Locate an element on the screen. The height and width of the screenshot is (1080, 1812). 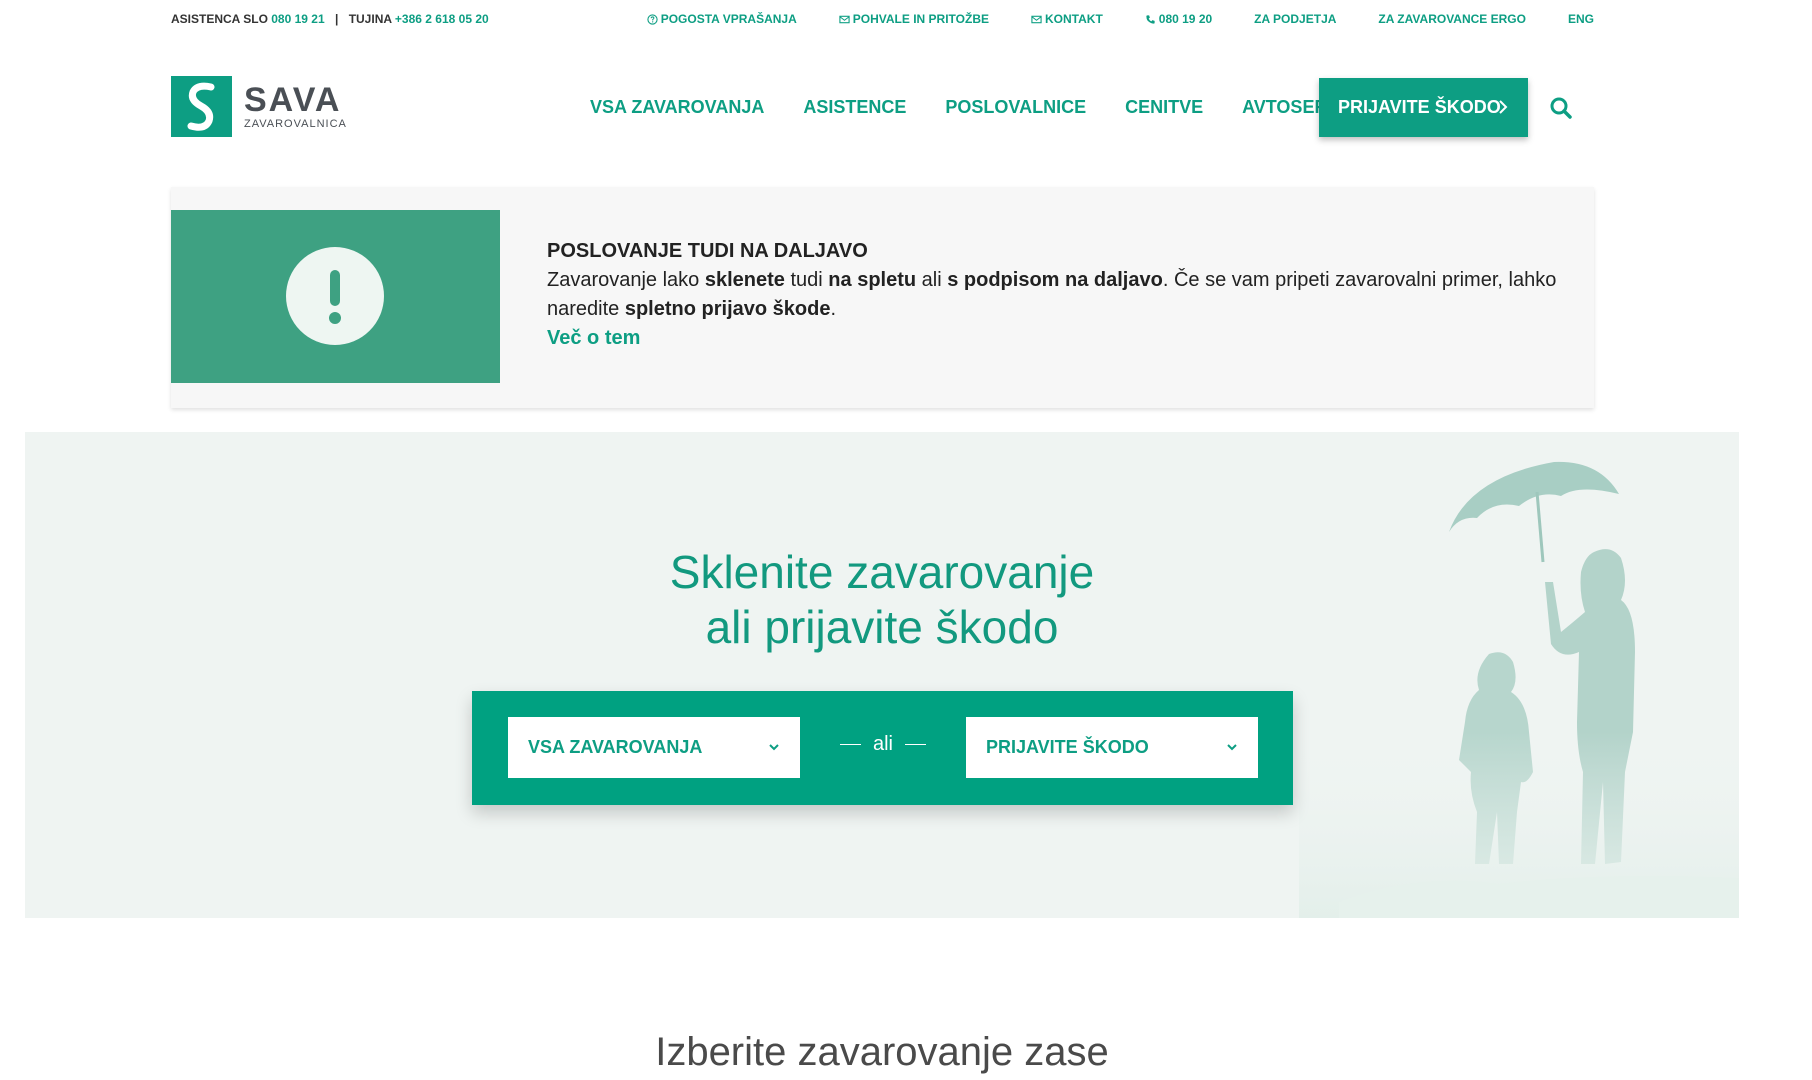
feedback-label: POHVALE IN PRITOŽBE is located at coordinates (920, 19).